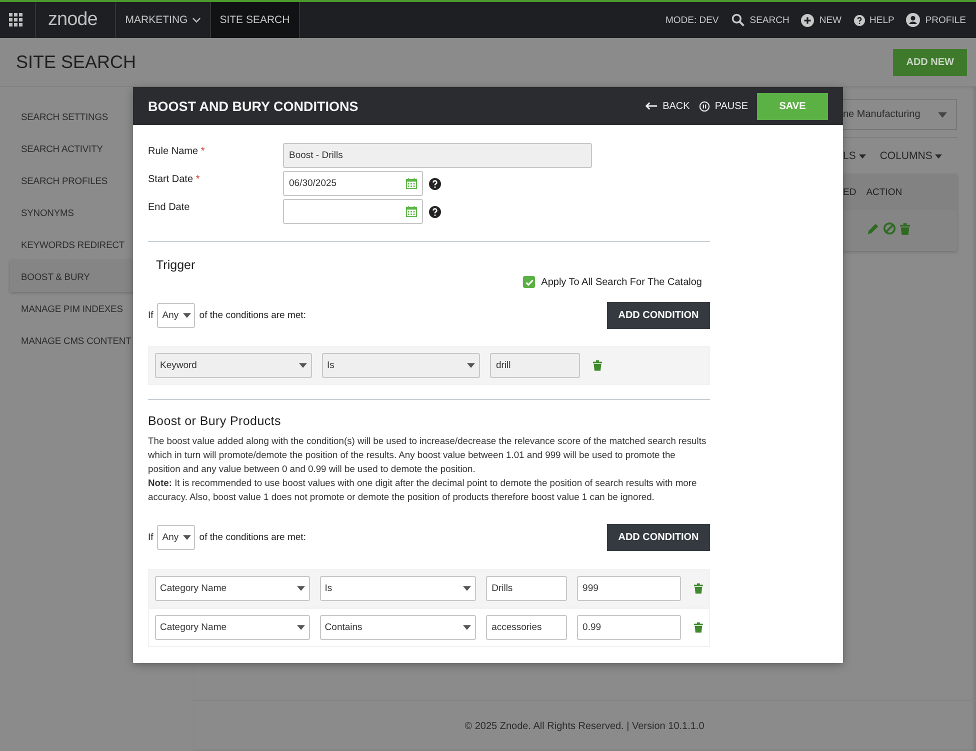 The width and height of the screenshot is (976, 751). Describe the element at coordinates (353, 183) in the screenshot. I see `date-field: 06/30/2025` at that location.